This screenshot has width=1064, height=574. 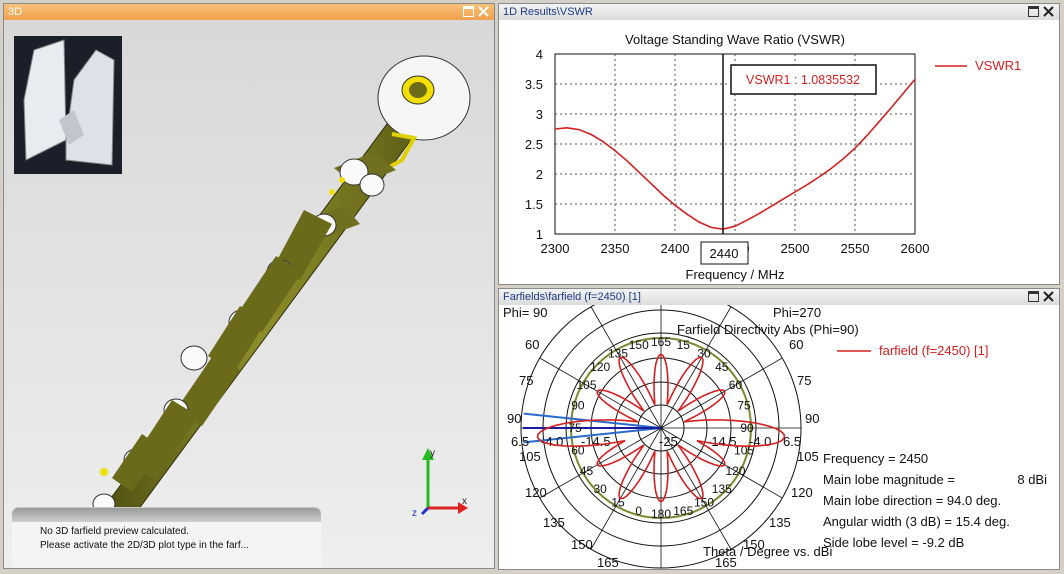 What do you see at coordinates (916, 521) in the screenshot?
I see `info-angular-width: Angular width (3 dB) = 15.4 deg.` at bounding box center [916, 521].